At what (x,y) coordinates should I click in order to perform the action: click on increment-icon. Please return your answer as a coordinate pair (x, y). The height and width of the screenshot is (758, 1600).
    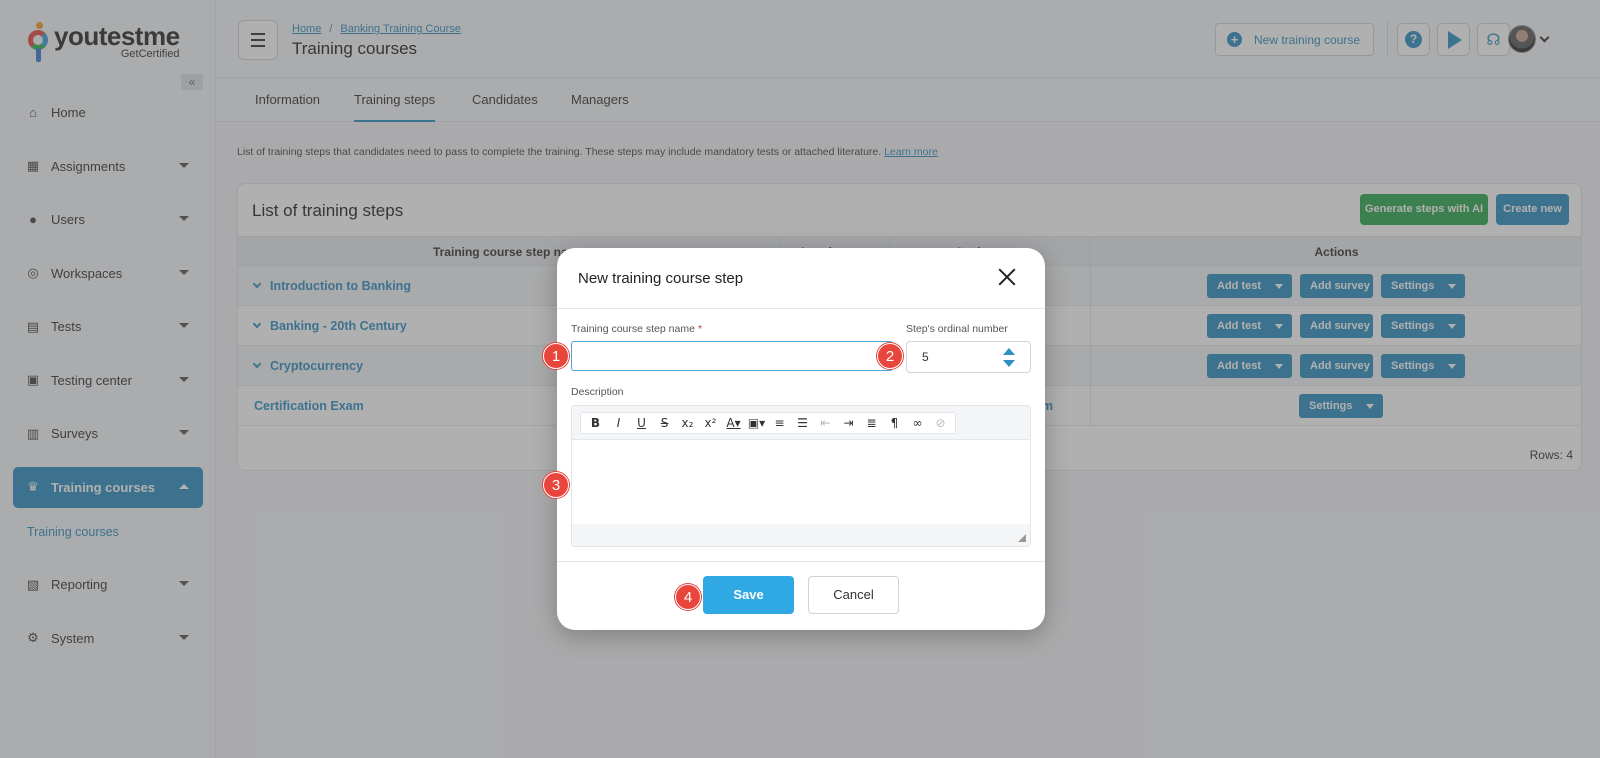
    Looking at the image, I should click on (1009, 351).